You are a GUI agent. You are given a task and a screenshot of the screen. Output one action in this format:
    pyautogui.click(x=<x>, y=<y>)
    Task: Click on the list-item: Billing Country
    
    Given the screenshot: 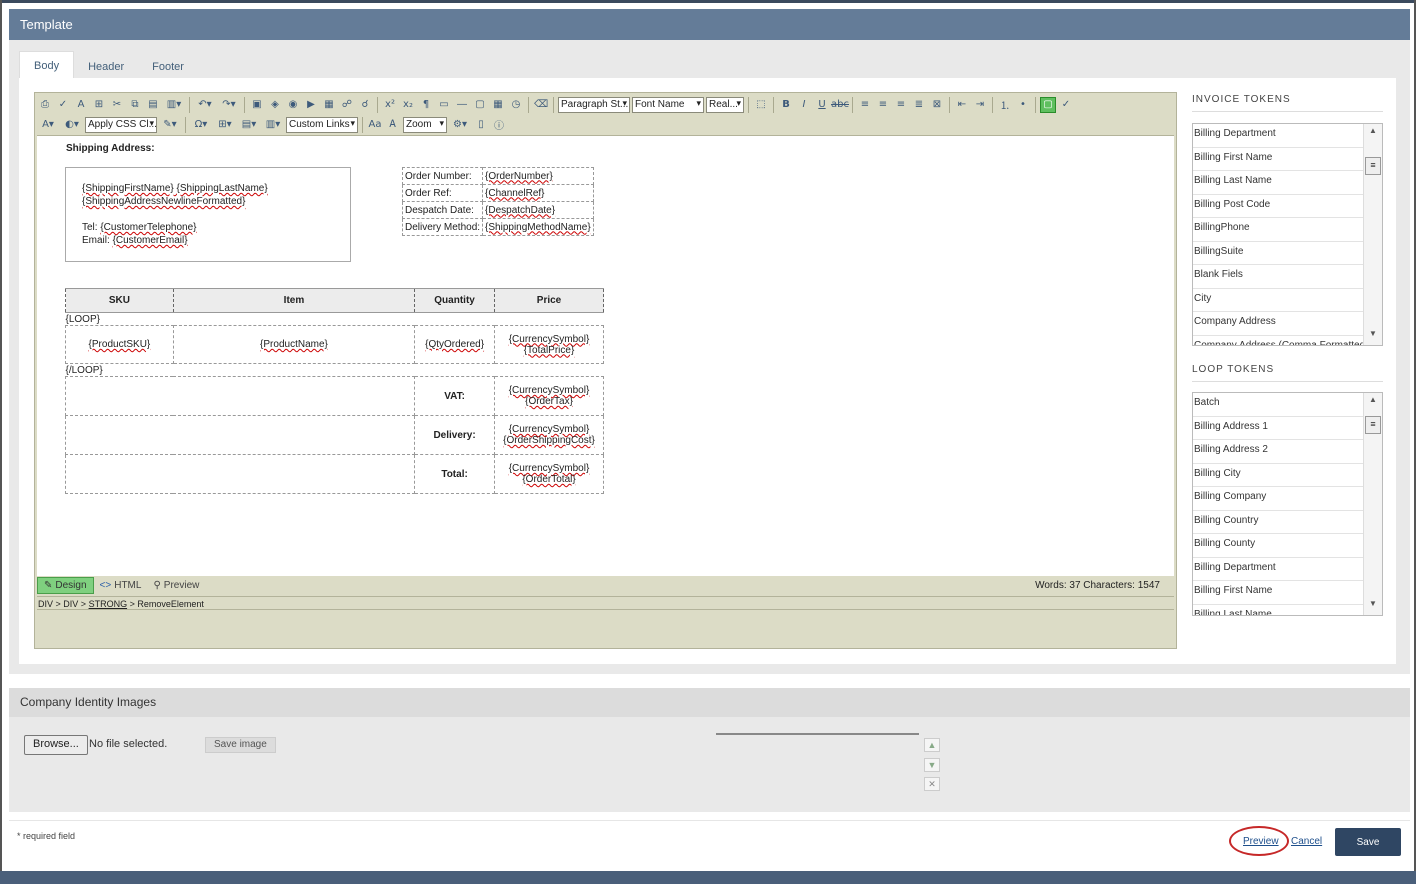 What is the action you would take?
    pyautogui.click(x=1278, y=522)
    